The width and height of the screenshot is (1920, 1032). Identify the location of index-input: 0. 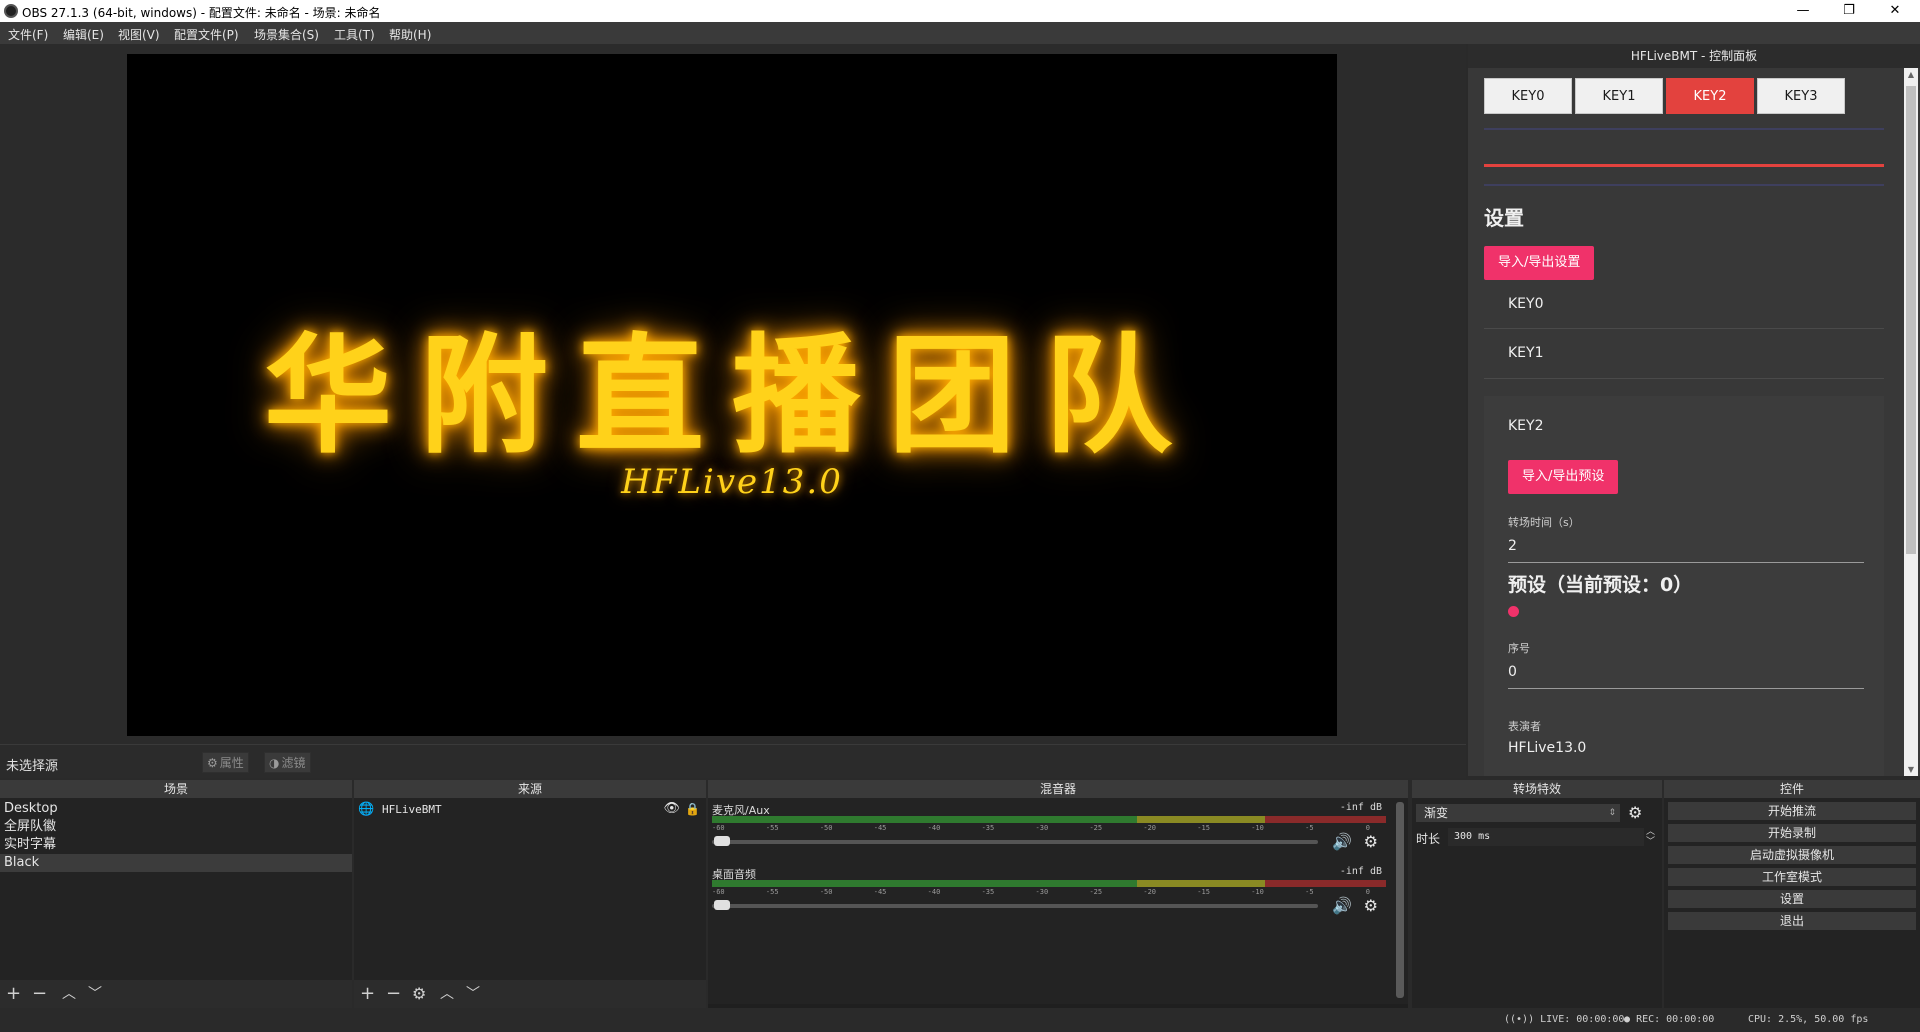
(1512, 672).